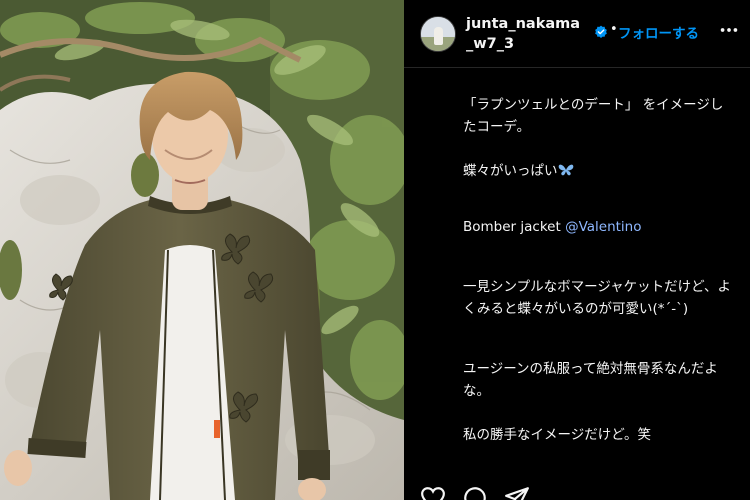  Describe the element at coordinates (593, 116) in the screenshot. I see `caption-line-1: 「ラプンツェルとのデート」 をイメージしたコーデ。` at that location.